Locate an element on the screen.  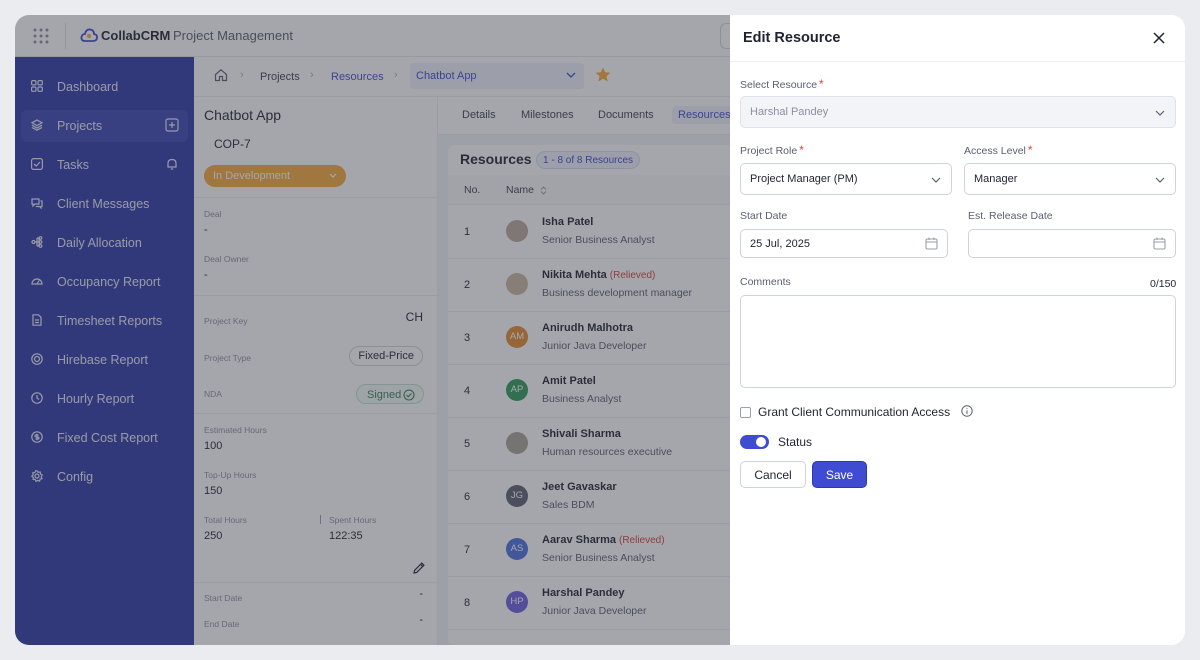
project-role-dropdown: Project Manager (PM) is located at coordinates (846, 179).